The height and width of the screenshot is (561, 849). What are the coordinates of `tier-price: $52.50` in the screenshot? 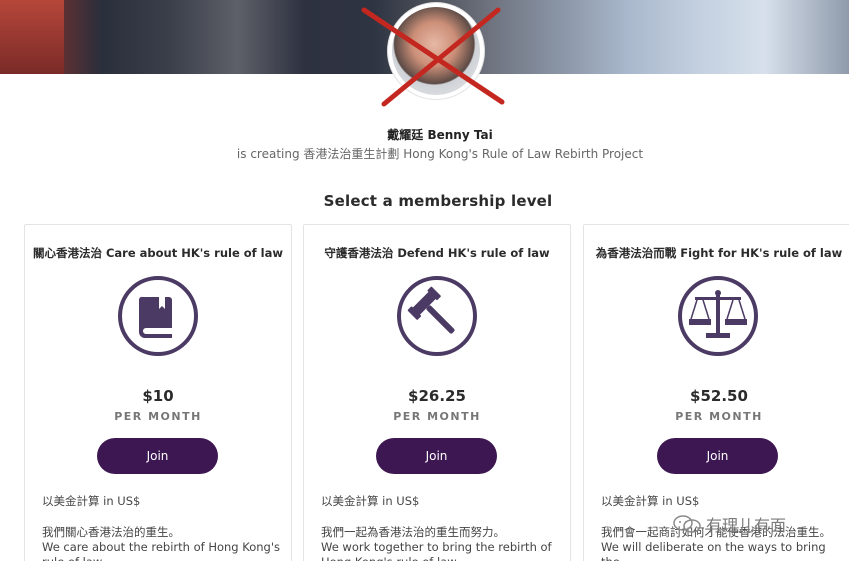 It's located at (719, 396).